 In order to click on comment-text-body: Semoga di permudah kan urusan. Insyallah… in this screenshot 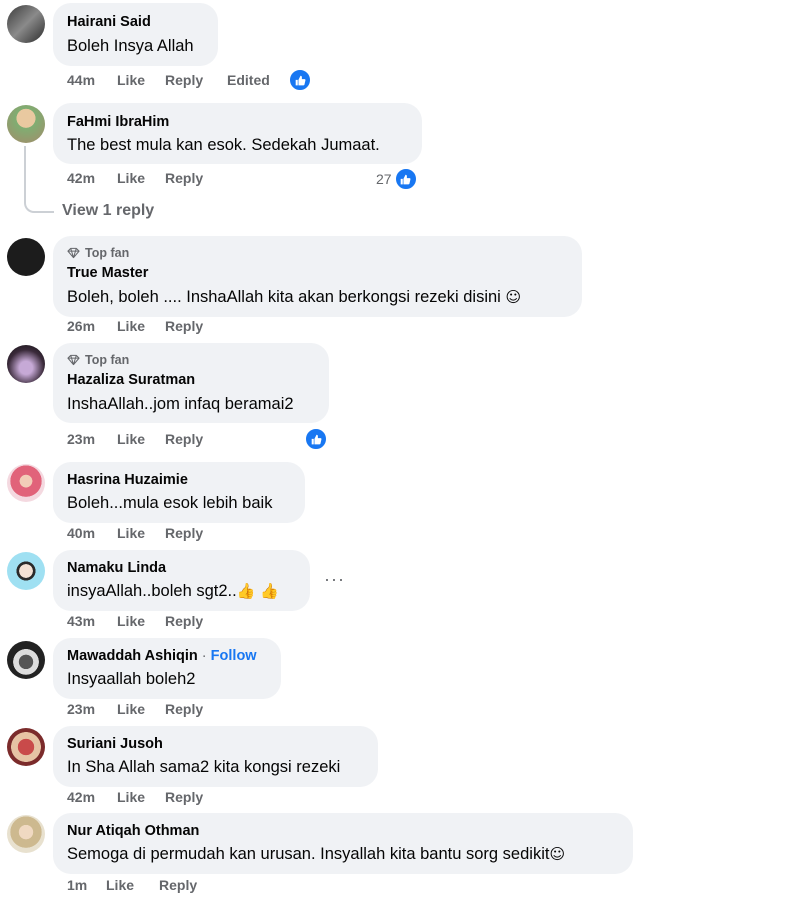, I will do `click(308, 854)`.